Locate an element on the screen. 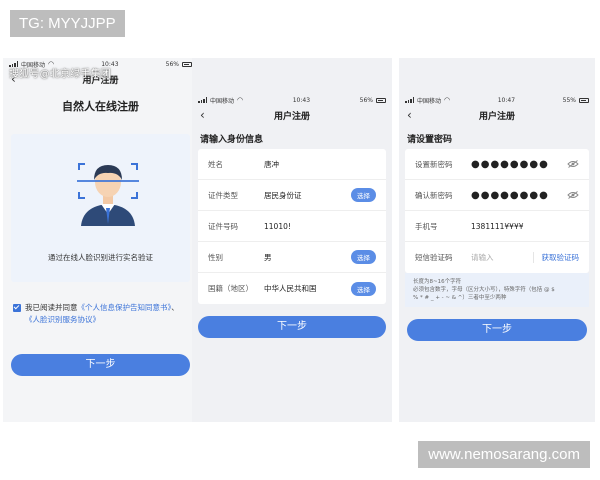  field-label: 手机号 is located at coordinates (426, 226).